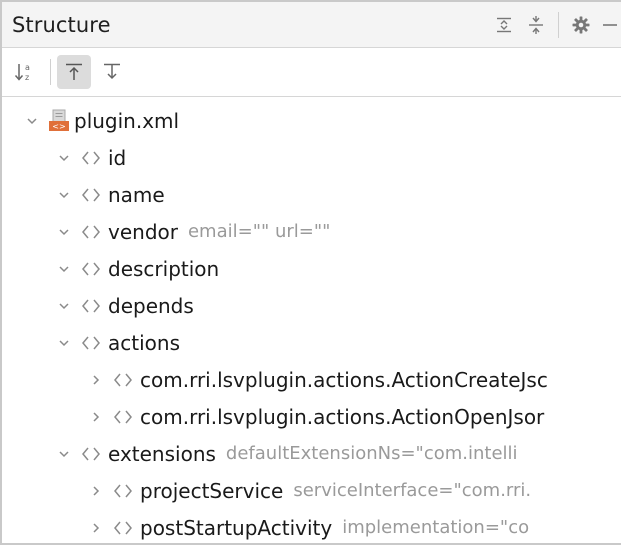 This screenshot has height=545, width=621. Describe the element at coordinates (581, 25) in the screenshot. I see `gear-icon` at that location.